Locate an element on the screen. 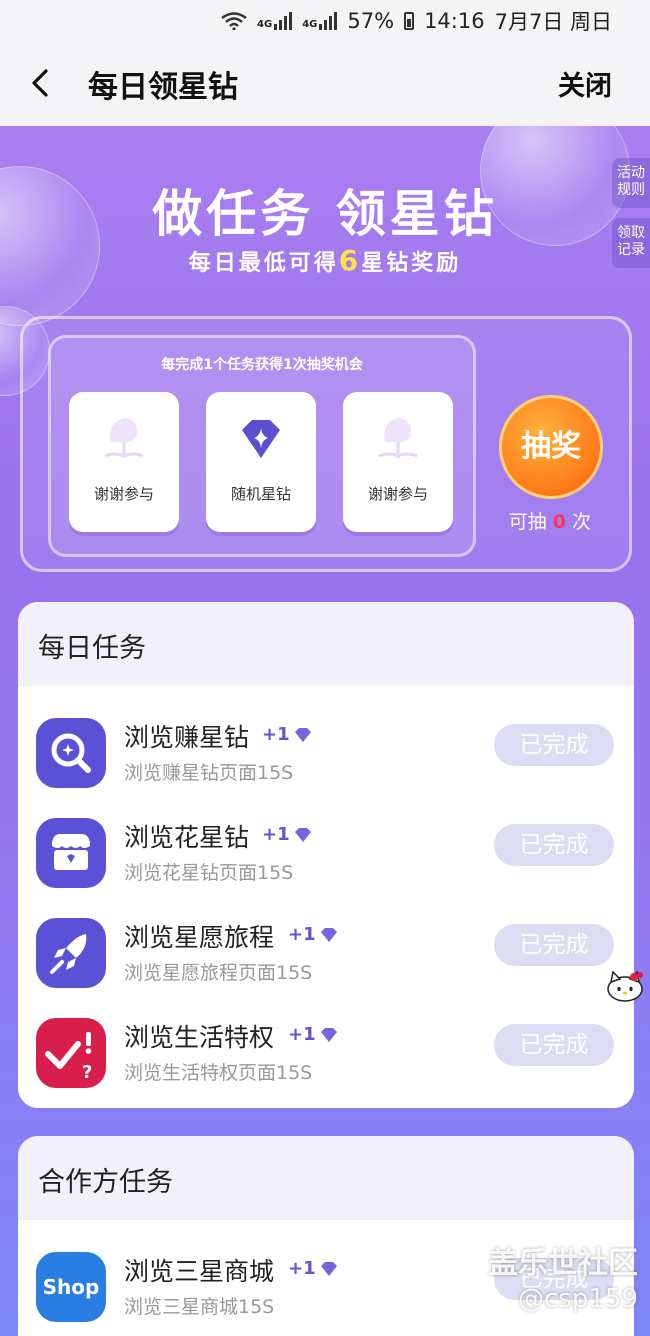 The image size is (650, 1336). task-name: 浏览星愿旅程 is located at coordinates (199, 937).